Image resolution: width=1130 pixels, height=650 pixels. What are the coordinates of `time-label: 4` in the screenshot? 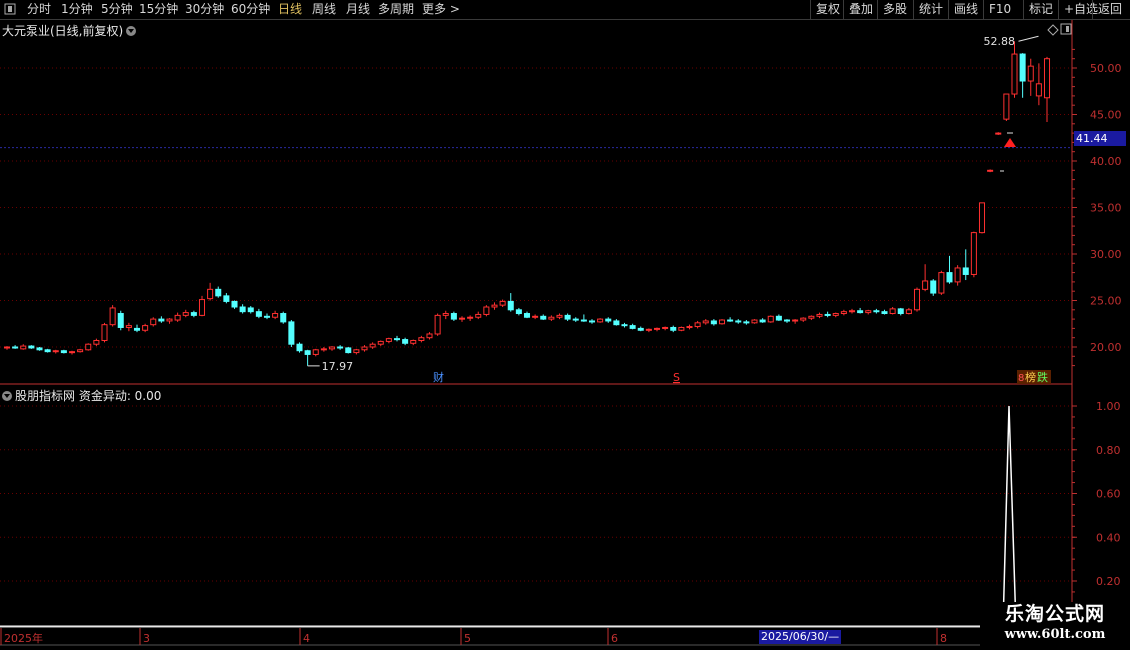 It's located at (306, 638).